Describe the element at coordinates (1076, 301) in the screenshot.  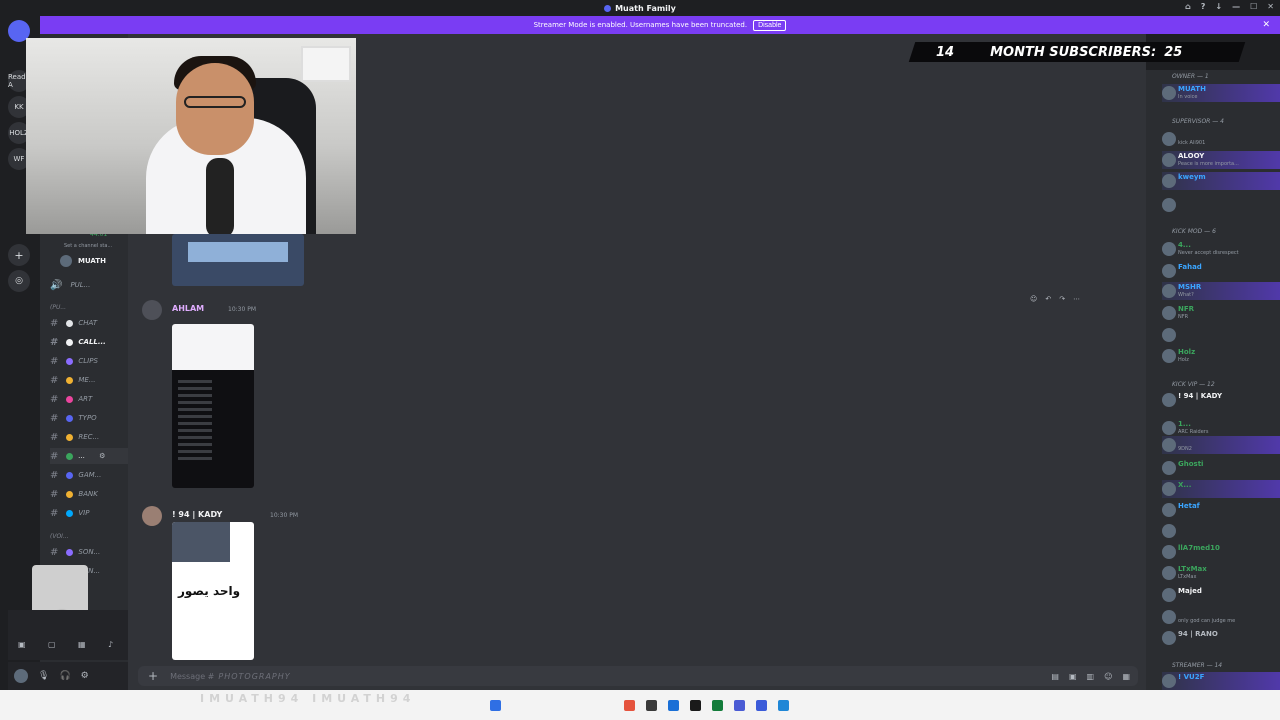
I see `more-icon: ⋯` at that location.